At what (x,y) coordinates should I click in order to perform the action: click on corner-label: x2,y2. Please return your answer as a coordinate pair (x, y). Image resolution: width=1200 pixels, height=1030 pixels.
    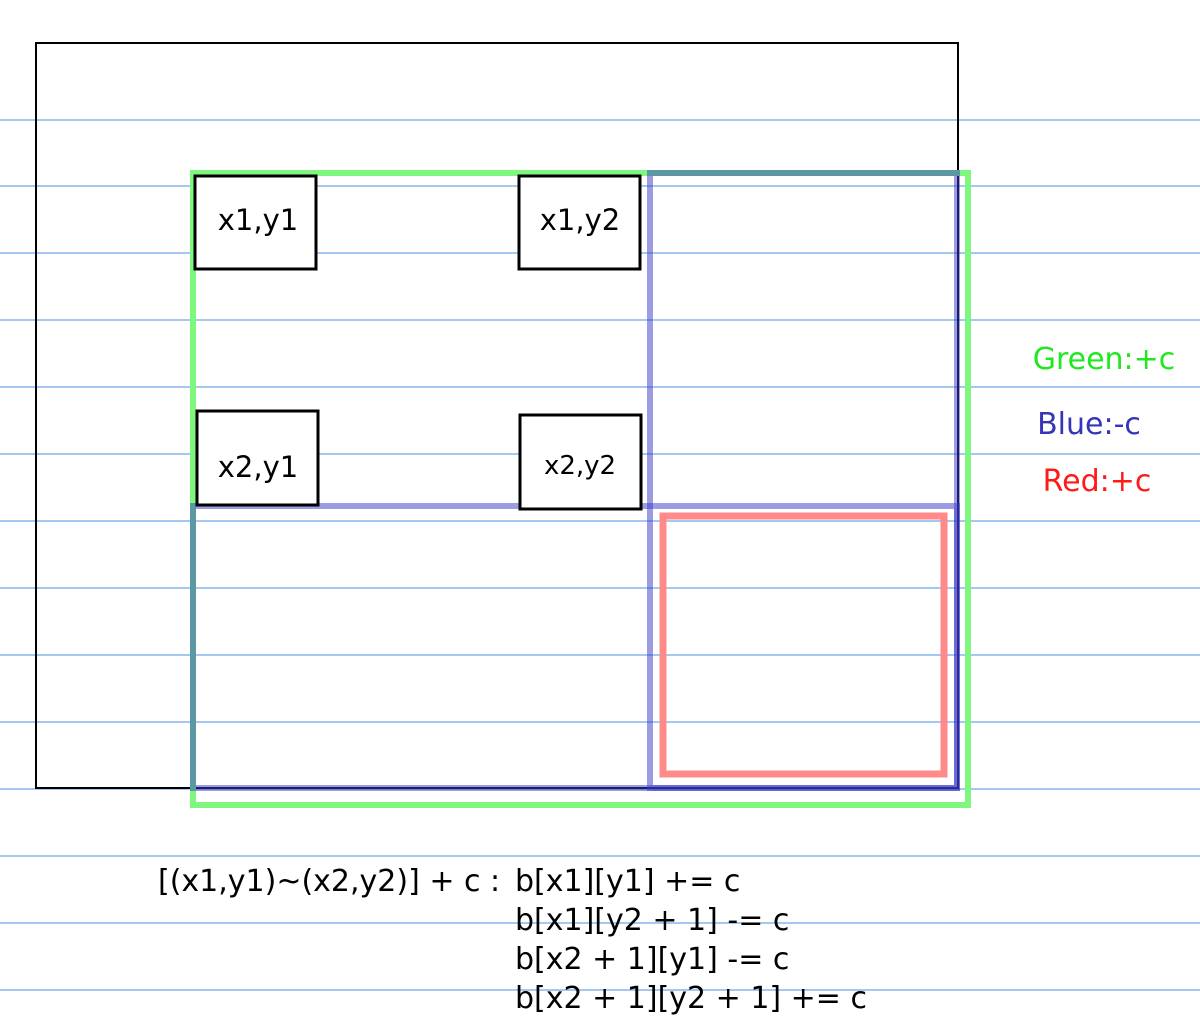
    Looking at the image, I should click on (580, 466).